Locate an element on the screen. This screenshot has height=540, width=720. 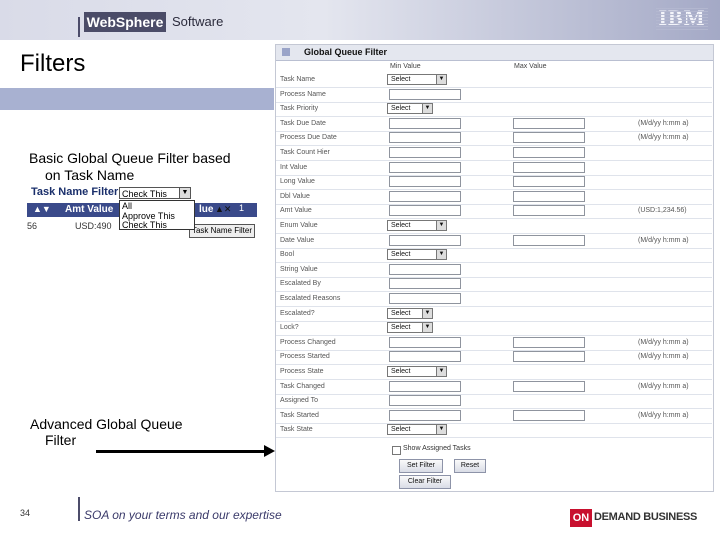
page-number: 34 is located at coordinates (25, 513).